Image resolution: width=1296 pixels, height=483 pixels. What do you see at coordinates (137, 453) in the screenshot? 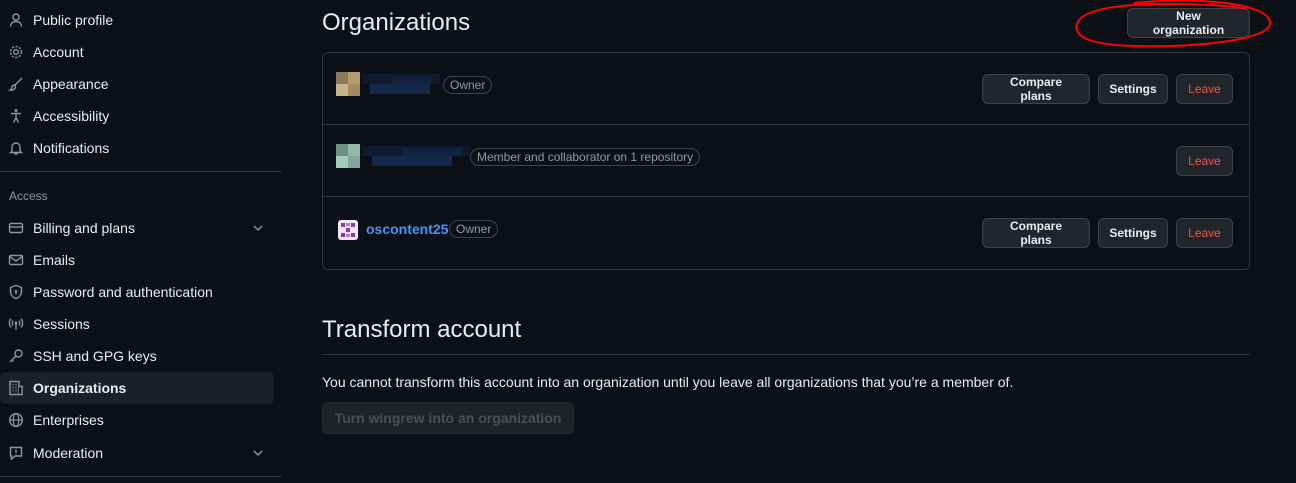
I see `sidebar-item-moderation: Moderation` at bounding box center [137, 453].